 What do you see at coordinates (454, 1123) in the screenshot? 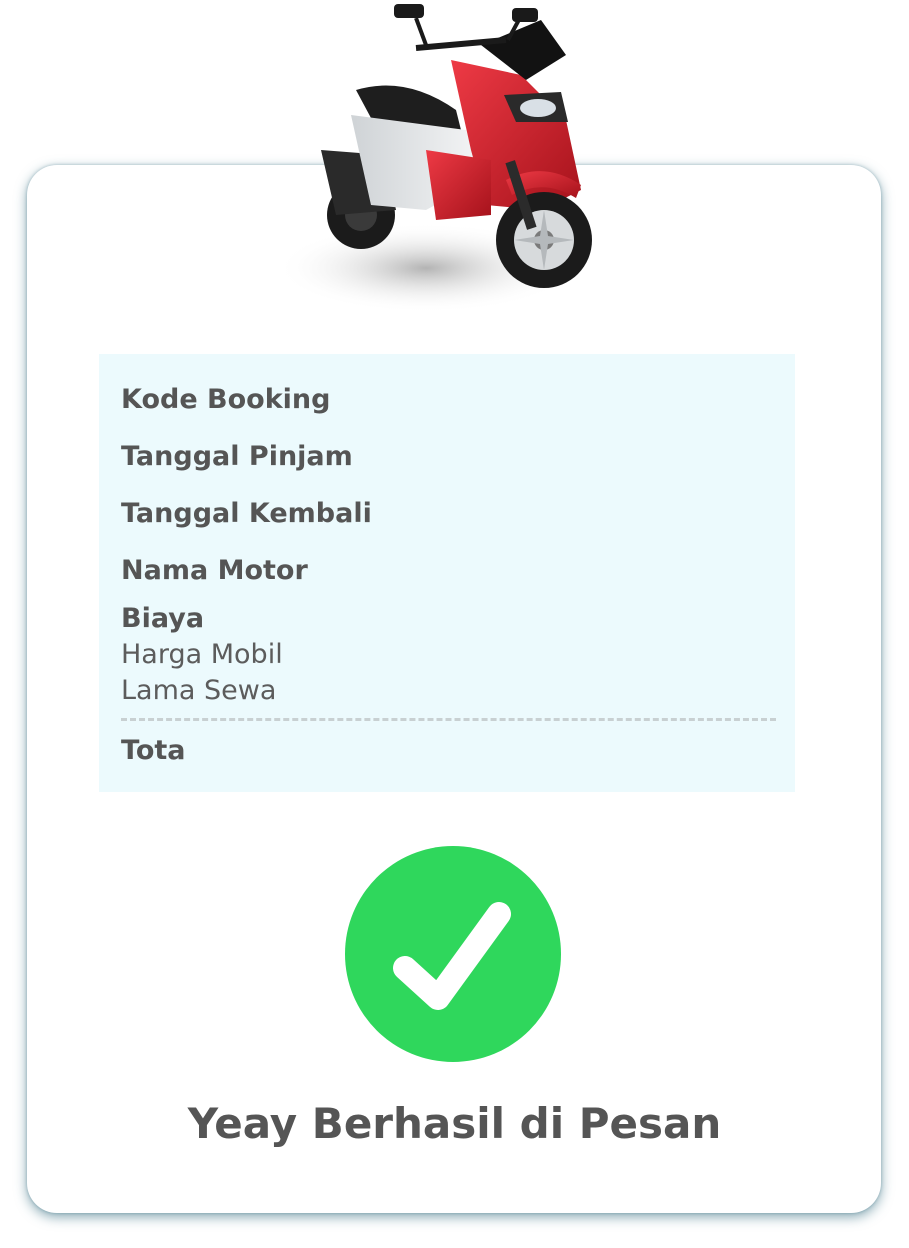
I see `success-message: Yeay Berhasil di Pesan` at bounding box center [454, 1123].